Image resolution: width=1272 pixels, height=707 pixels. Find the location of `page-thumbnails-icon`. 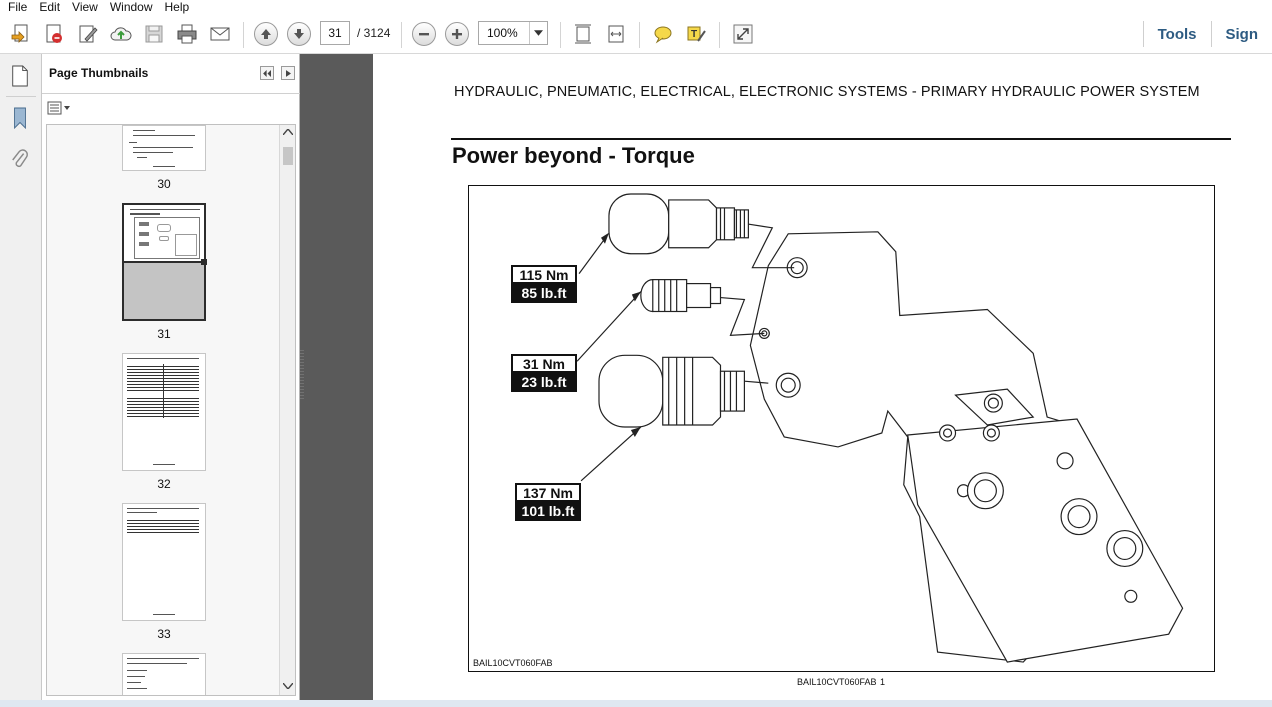

page-thumbnails-icon is located at coordinates (20, 76).